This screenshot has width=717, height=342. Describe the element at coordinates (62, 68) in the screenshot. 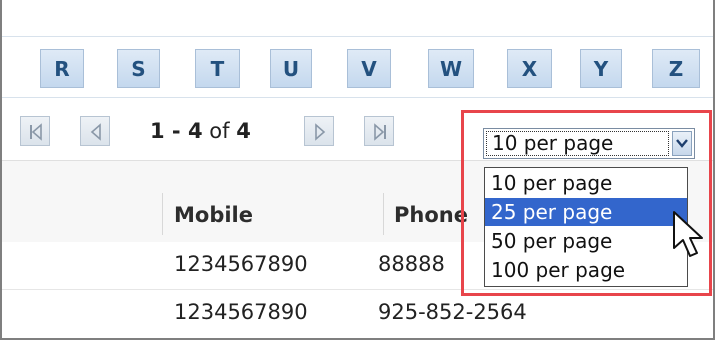

I see `letter-filter-r: R` at that location.